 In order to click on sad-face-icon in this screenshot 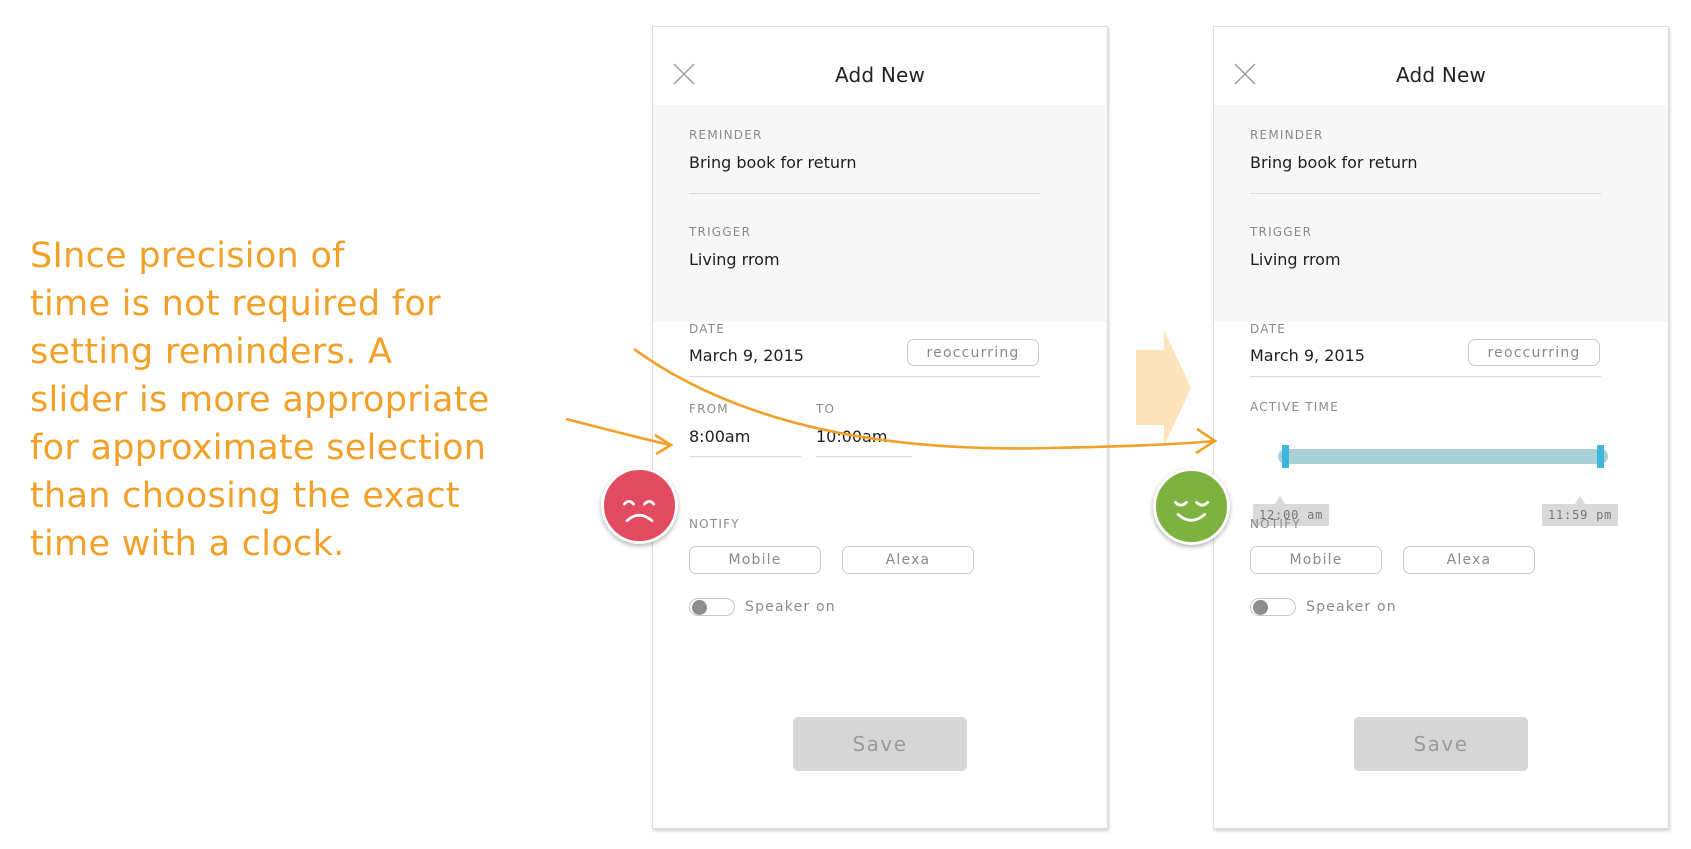, I will do `click(639, 505)`.